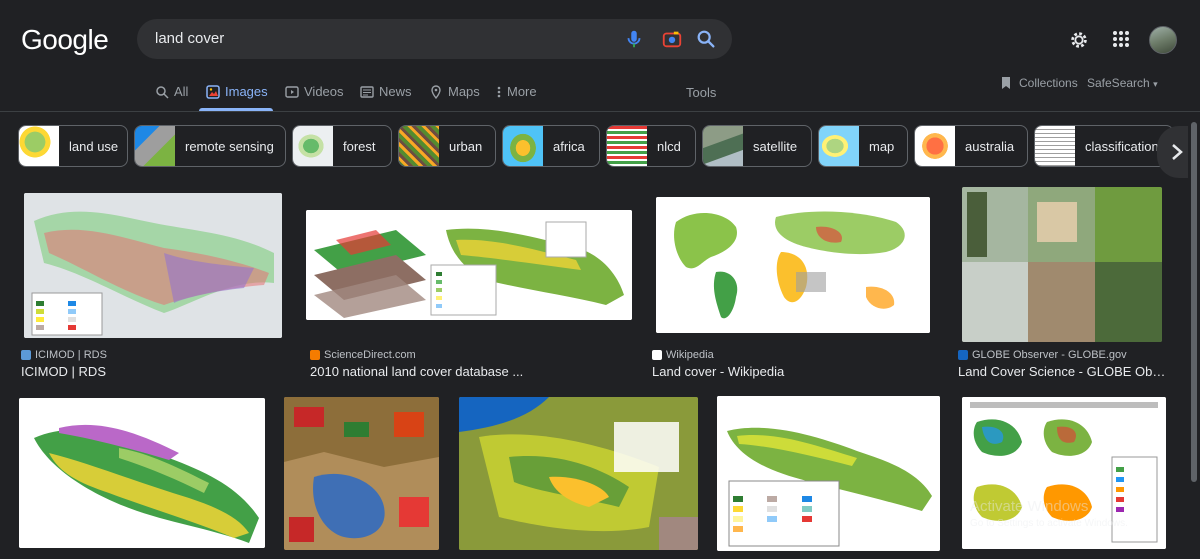  Describe the element at coordinates (651, 146) in the screenshot. I see `chip-nlcd: nlcd` at that location.